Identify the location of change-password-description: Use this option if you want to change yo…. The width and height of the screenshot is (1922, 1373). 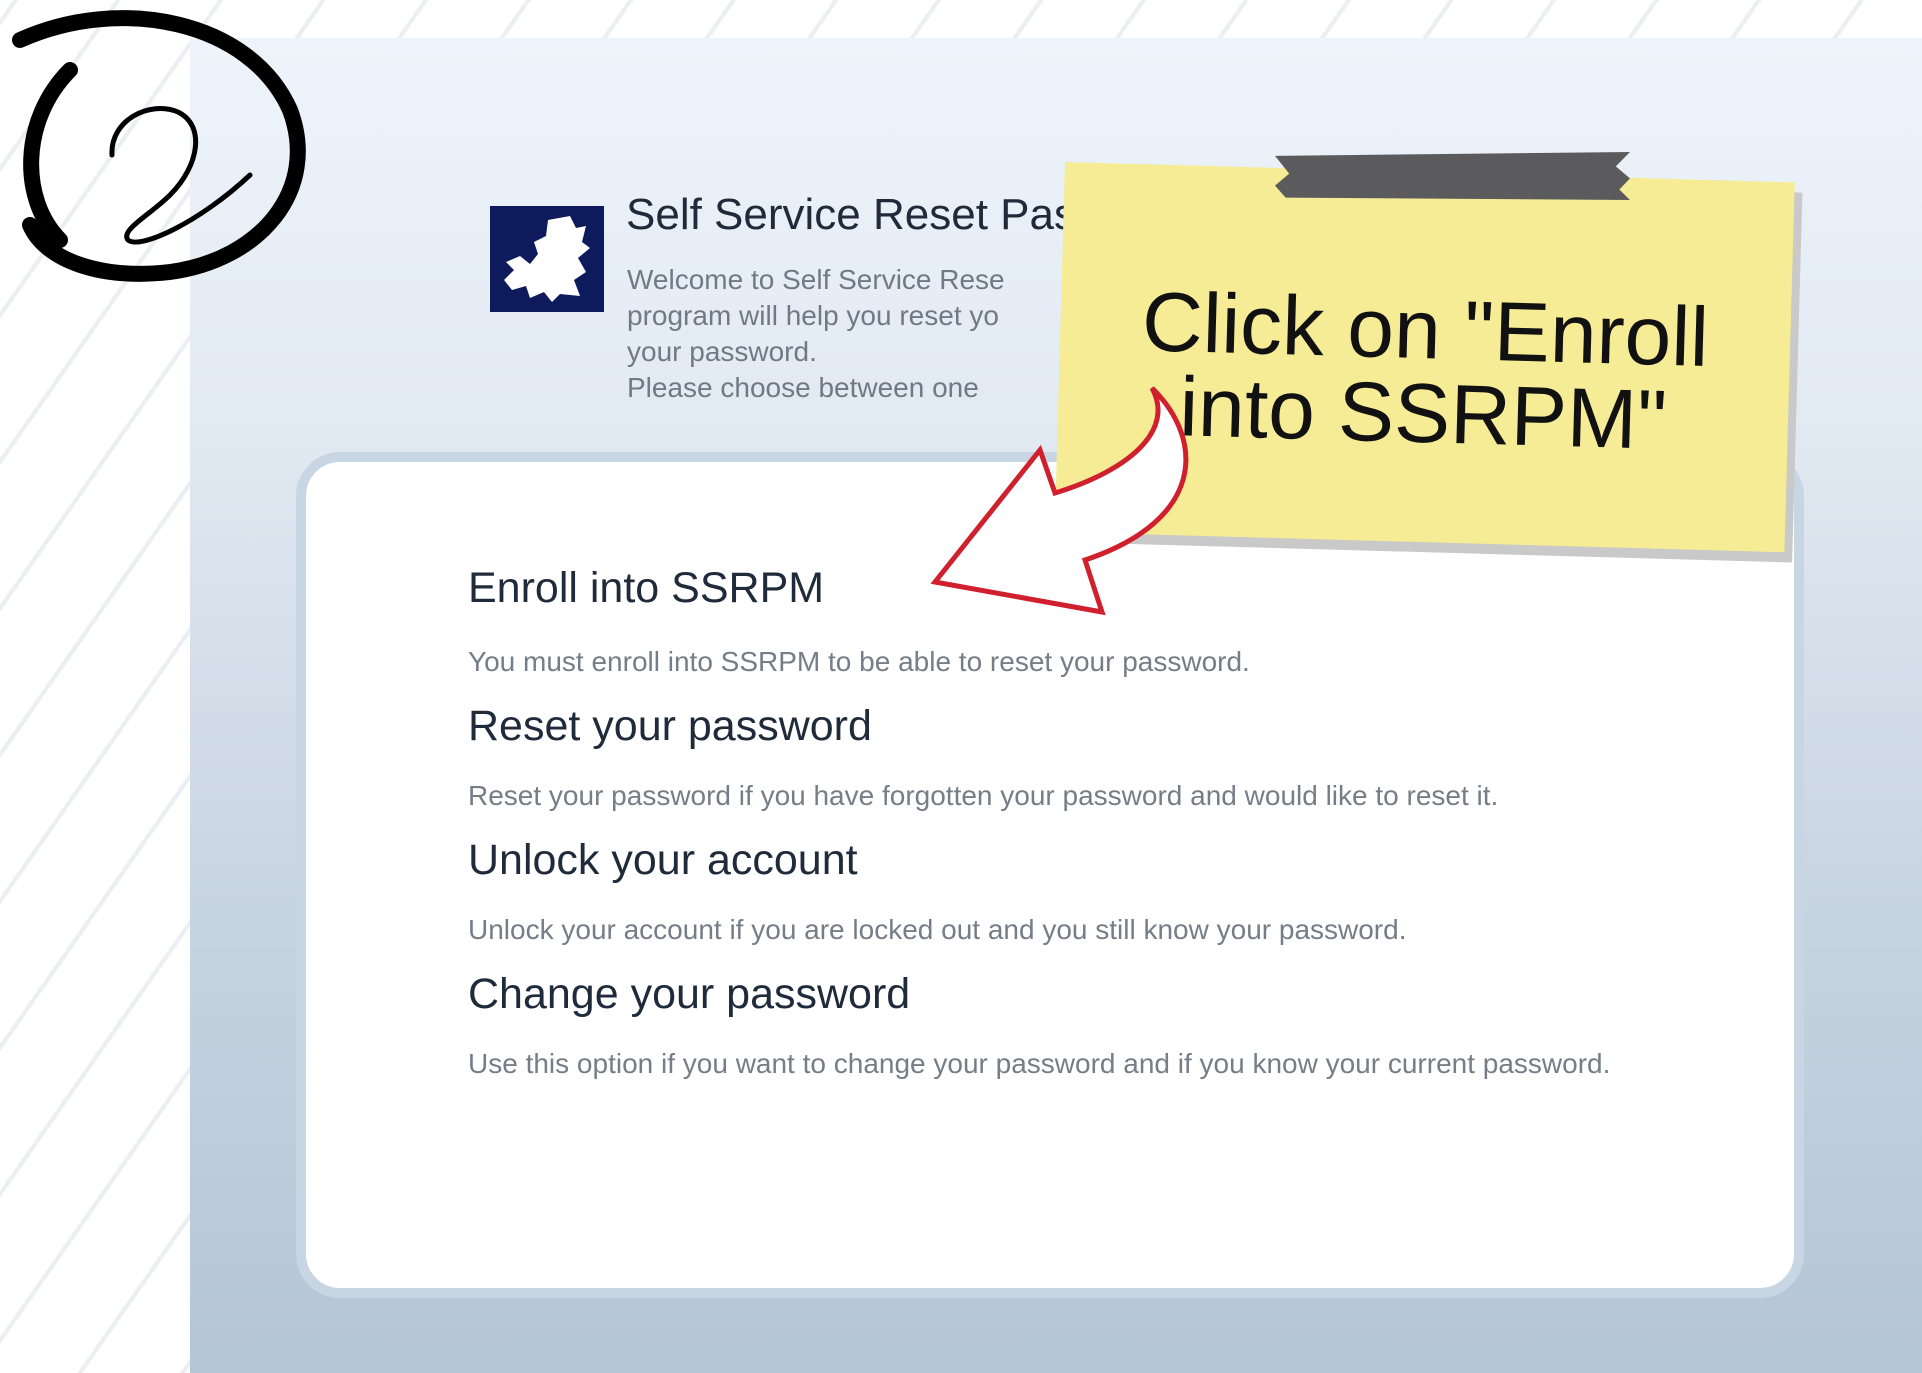
(1039, 1063).